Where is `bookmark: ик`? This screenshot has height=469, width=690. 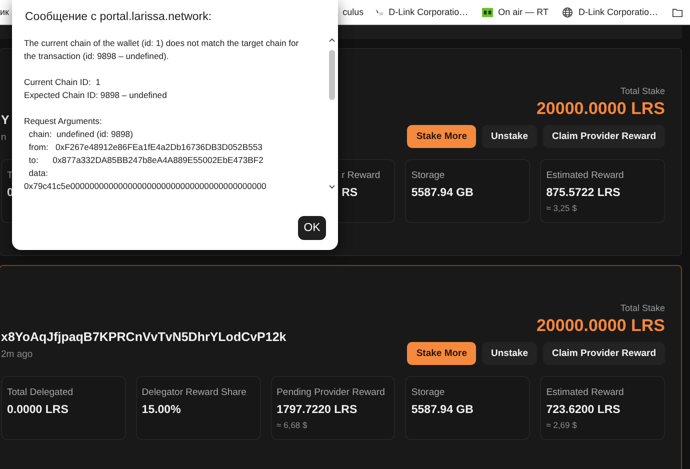
bookmark: ик is located at coordinates (4, 12).